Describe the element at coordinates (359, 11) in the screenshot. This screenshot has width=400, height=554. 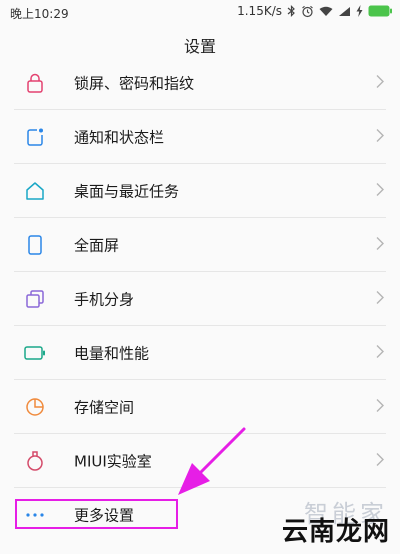
I see `charging-icon` at that location.